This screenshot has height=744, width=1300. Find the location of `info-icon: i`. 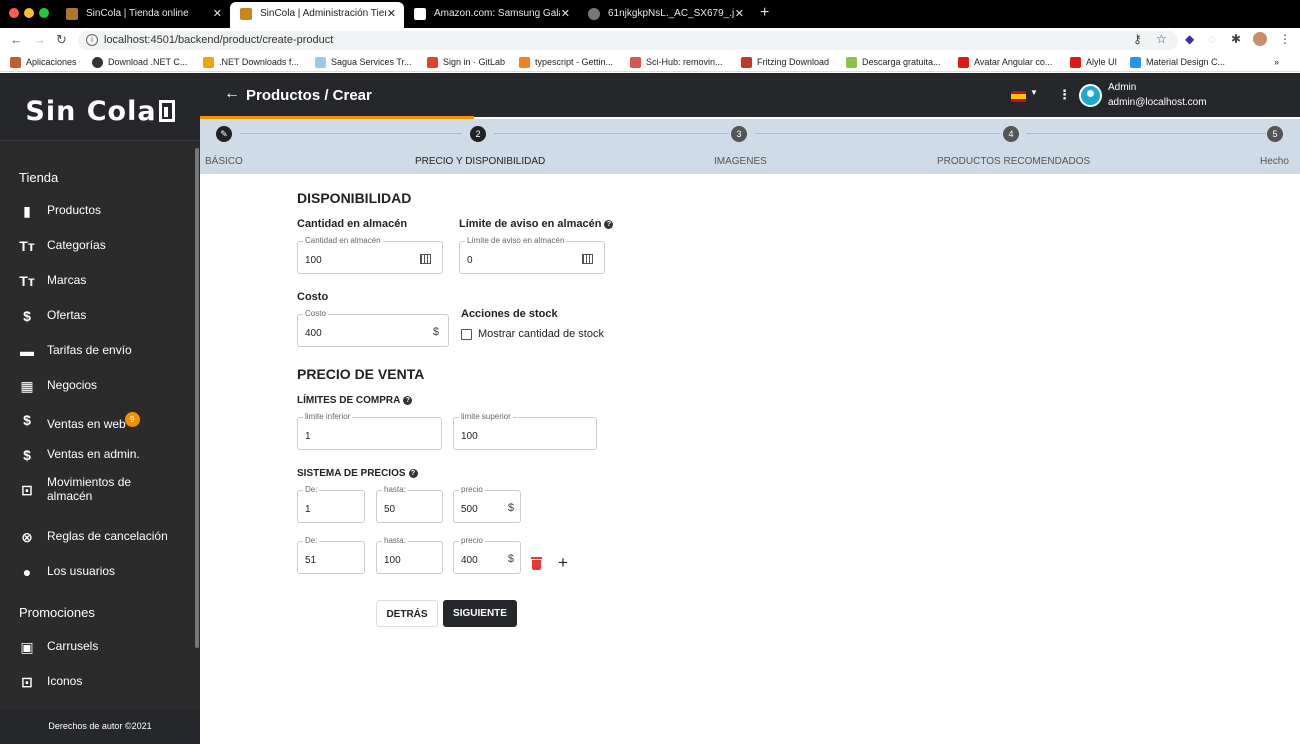

info-icon: i is located at coordinates (92, 40).